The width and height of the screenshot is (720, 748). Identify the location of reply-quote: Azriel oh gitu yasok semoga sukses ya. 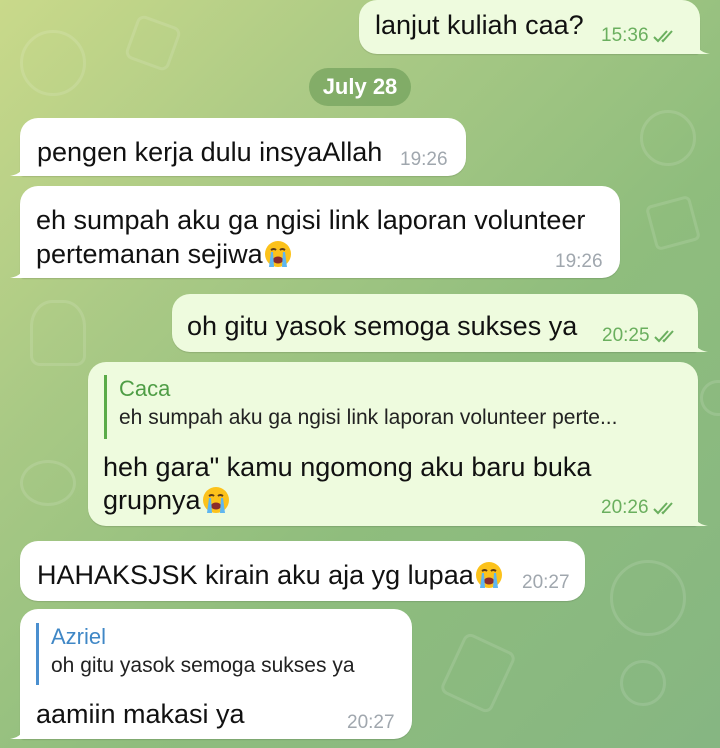
(224, 654).